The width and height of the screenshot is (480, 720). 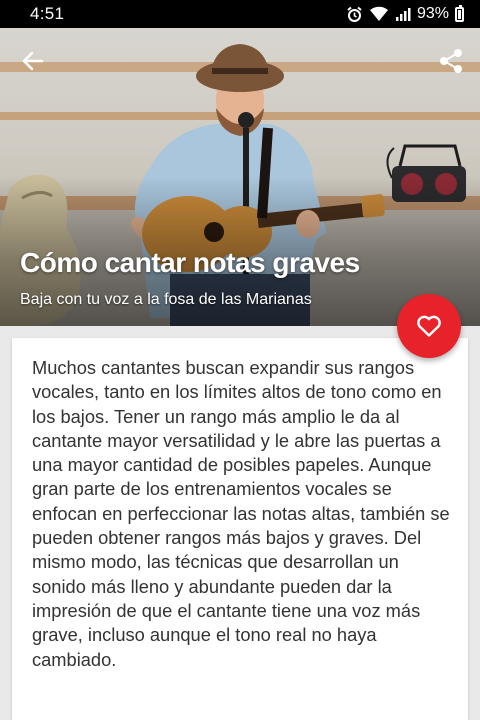 What do you see at coordinates (451, 61) in the screenshot?
I see `share-icon` at bounding box center [451, 61].